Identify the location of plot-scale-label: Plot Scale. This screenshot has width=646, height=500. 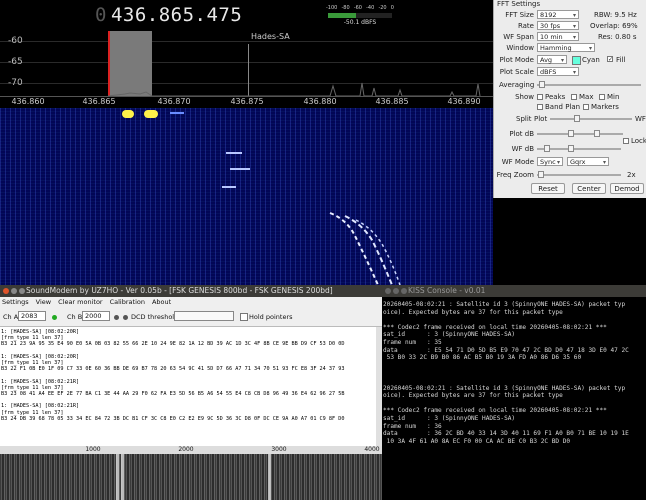
(516, 72).